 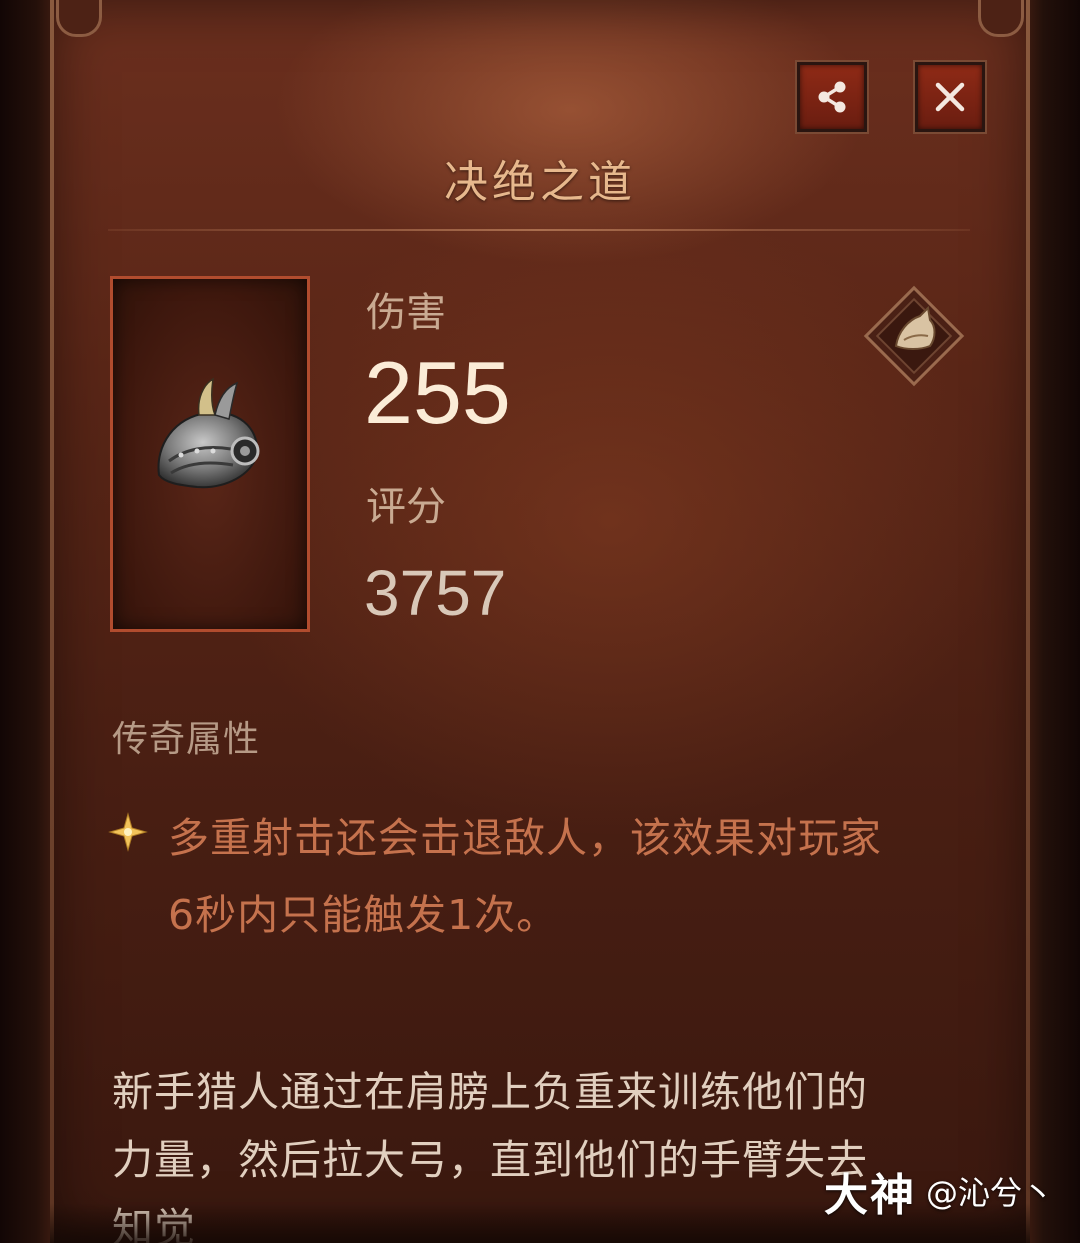 What do you see at coordinates (363, 915) in the screenshot?
I see `legendary-effect-line: 6秒内只能触发1次。` at bounding box center [363, 915].